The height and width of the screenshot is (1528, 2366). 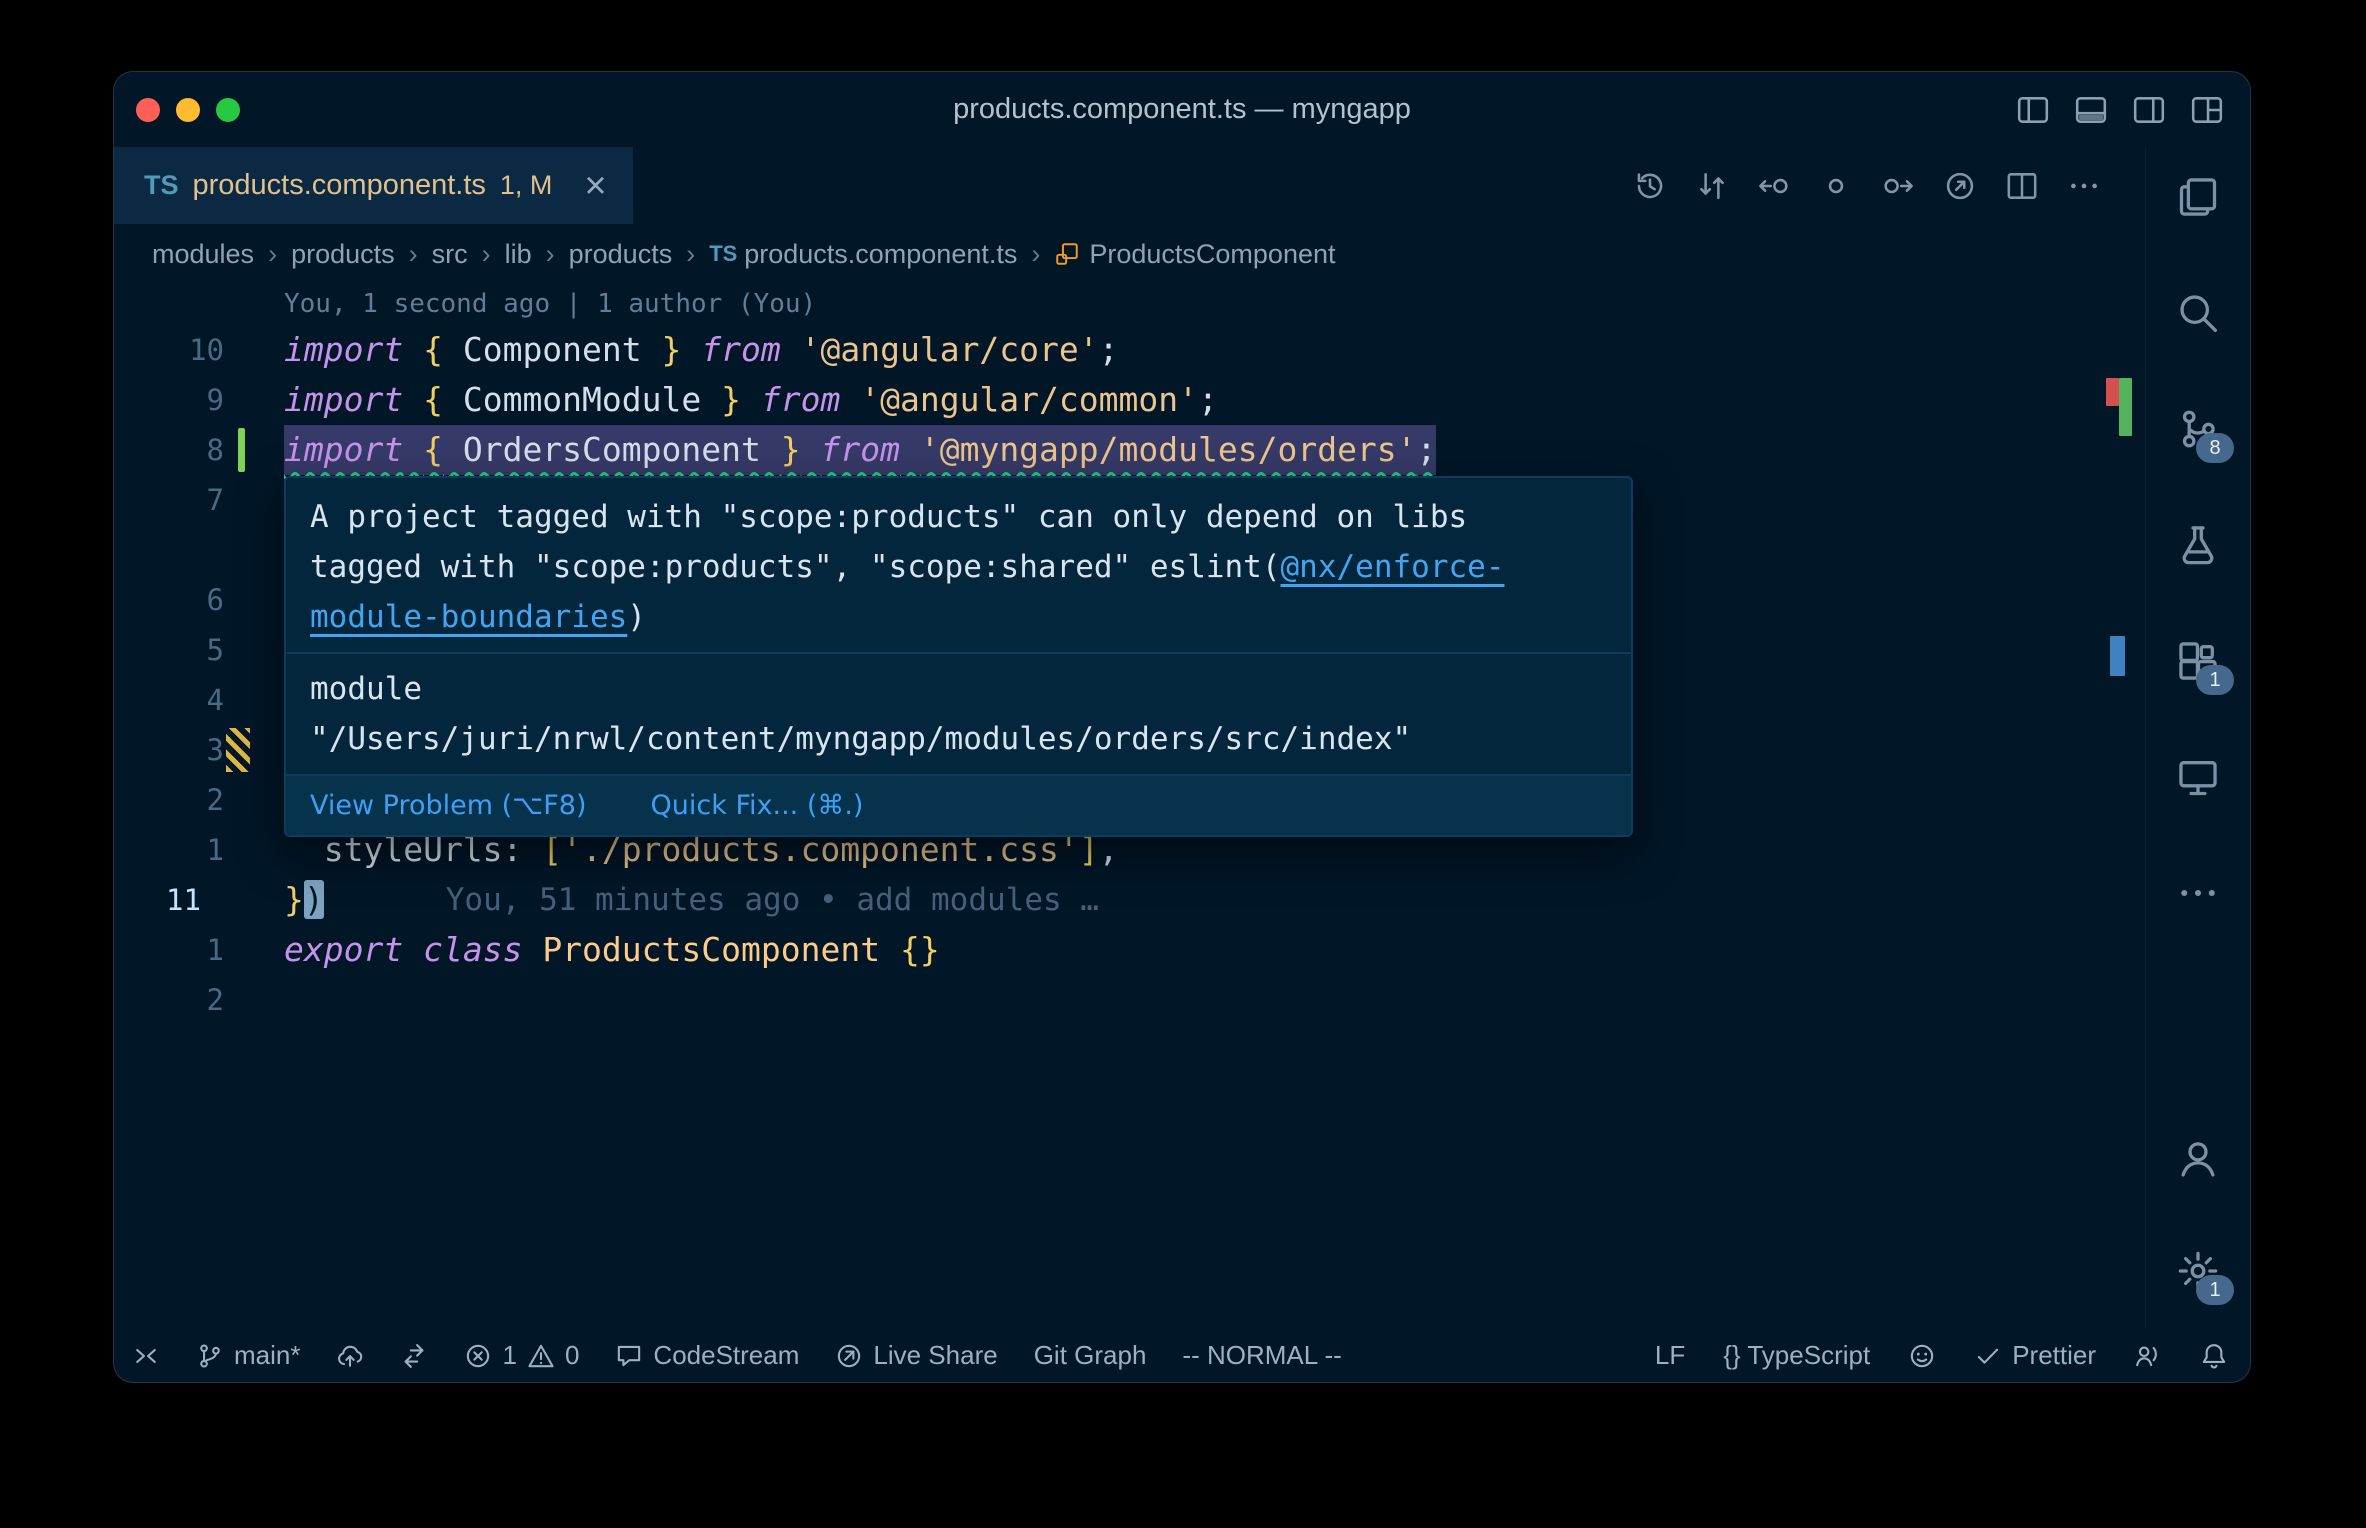 What do you see at coordinates (2207, 110) in the screenshot?
I see `customize-layout-icon` at bounding box center [2207, 110].